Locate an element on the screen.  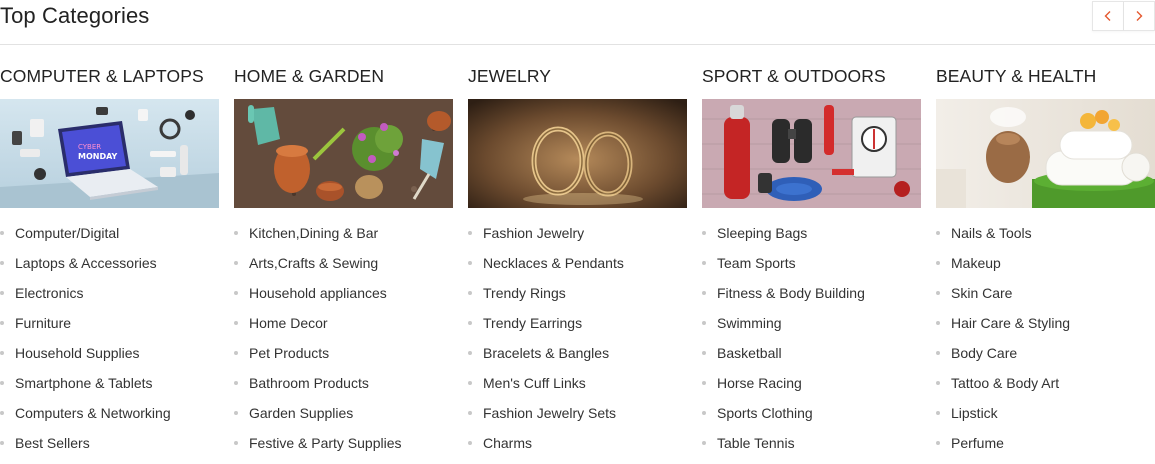
list-item: Bracelets & Bangles is located at coordinates (546, 357).